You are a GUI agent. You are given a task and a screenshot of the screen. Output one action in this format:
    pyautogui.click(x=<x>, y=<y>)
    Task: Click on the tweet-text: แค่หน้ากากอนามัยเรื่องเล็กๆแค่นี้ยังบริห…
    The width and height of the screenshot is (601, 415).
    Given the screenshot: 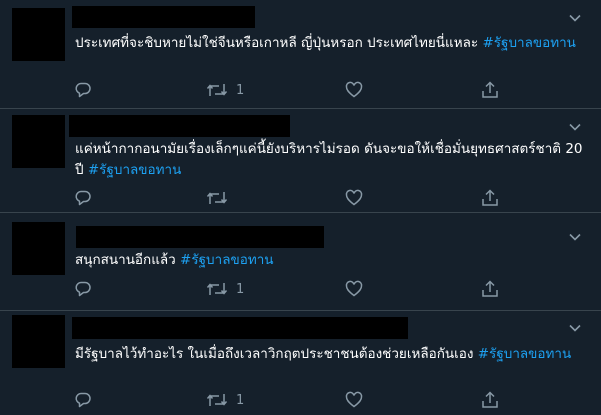 What is the action you would take?
    pyautogui.click(x=331, y=160)
    